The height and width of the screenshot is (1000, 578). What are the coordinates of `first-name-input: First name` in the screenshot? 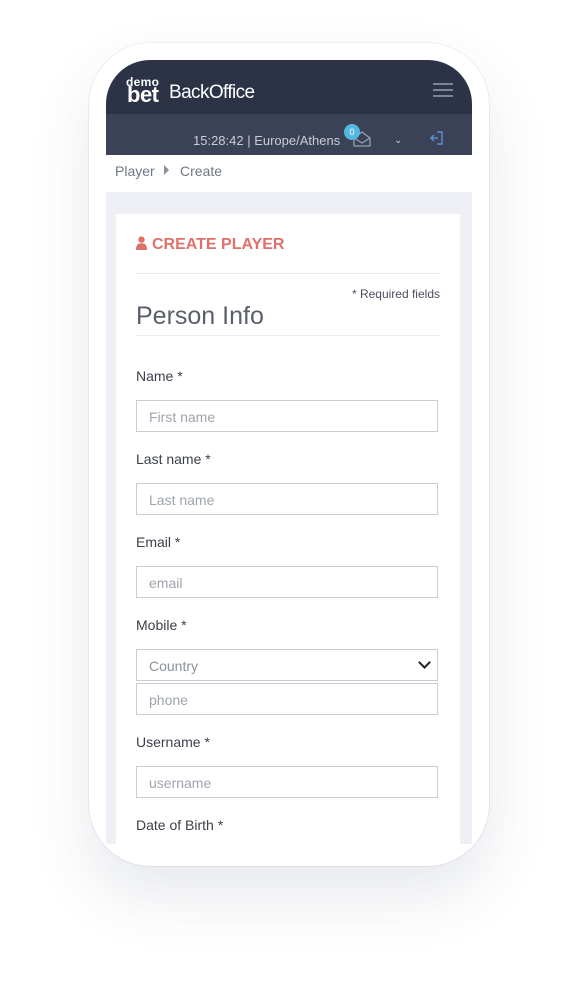 It's located at (287, 416).